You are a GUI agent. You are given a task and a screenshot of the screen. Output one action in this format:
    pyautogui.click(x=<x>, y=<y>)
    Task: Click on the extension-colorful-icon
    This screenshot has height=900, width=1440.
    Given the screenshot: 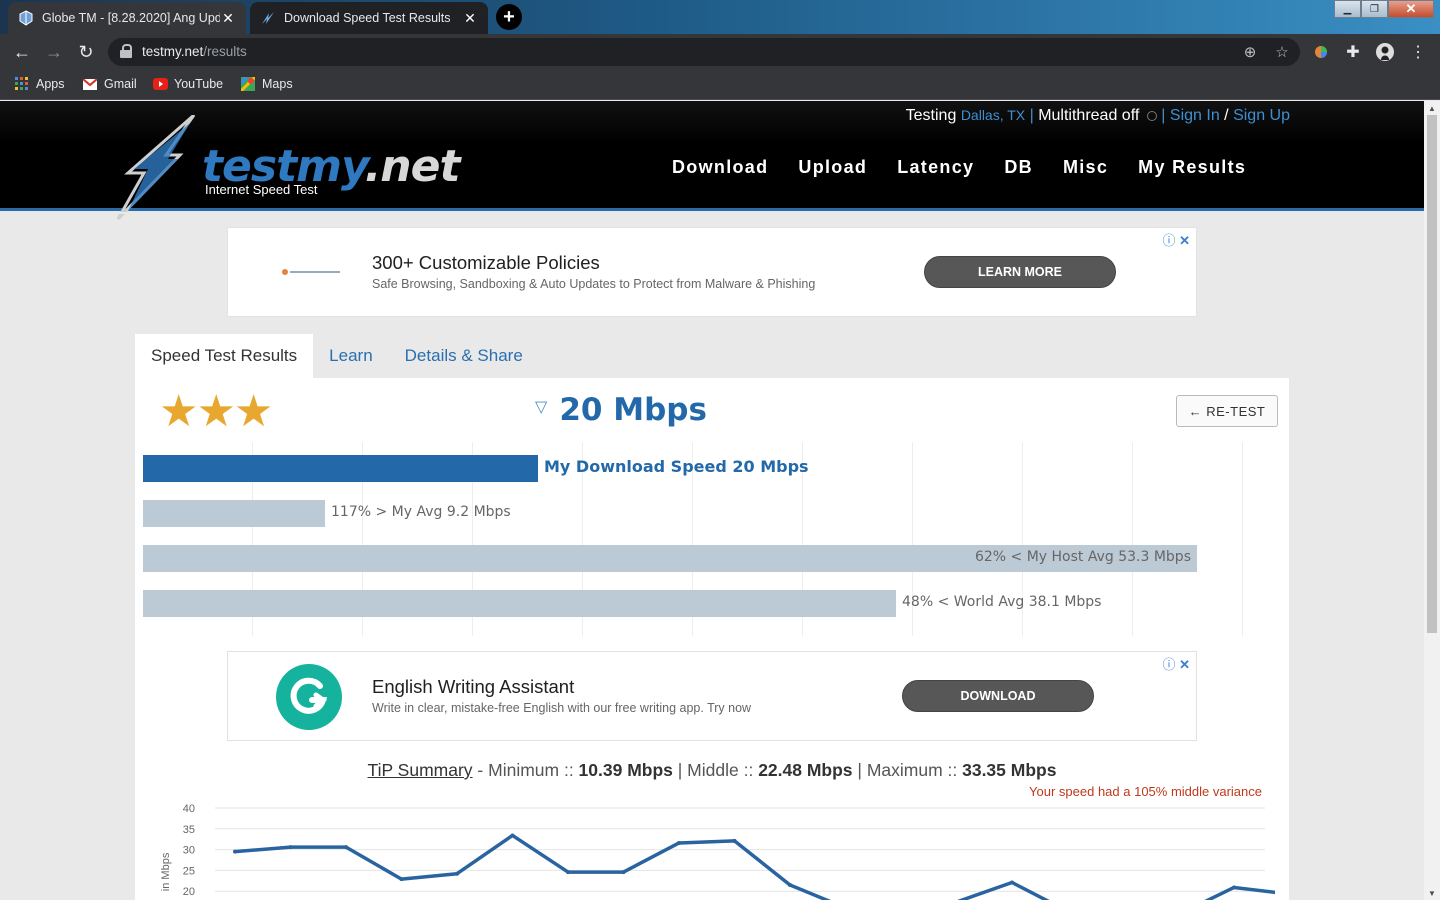 What is the action you would take?
    pyautogui.click(x=1321, y=52)
    